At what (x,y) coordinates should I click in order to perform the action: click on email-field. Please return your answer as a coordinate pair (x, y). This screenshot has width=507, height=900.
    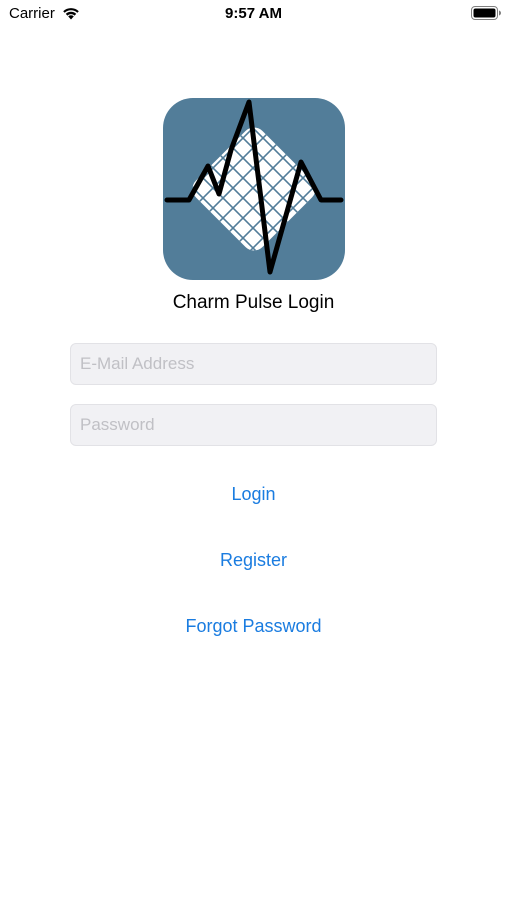
    Looking at the image, I should click on (253, 364).